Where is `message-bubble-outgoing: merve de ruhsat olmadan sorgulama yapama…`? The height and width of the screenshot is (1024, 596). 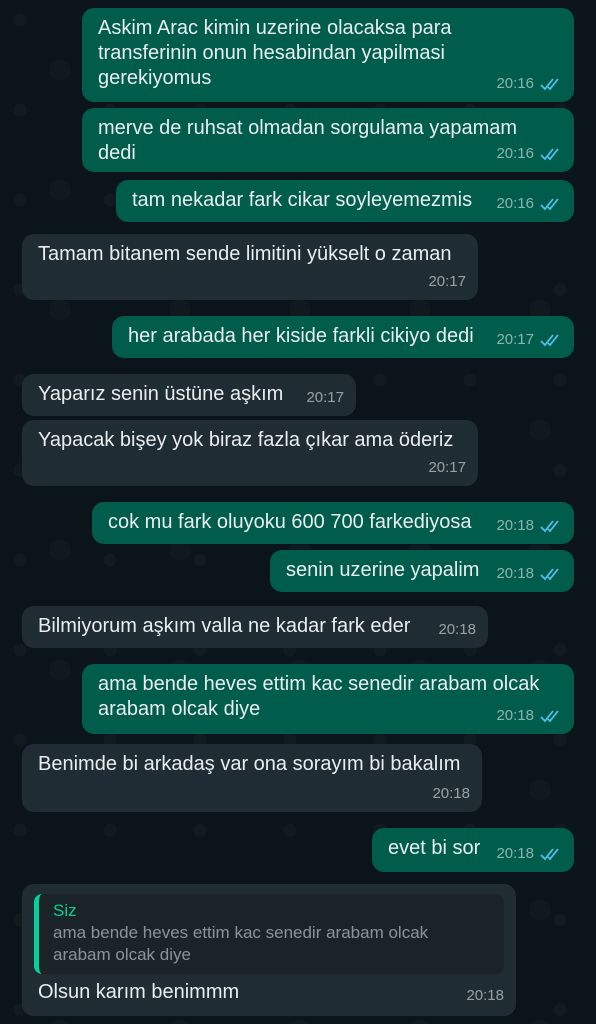
message-bubble-outgoing: merve de ruhsat olmadan sorgulama yapama… is located at coordinates (328, 140).